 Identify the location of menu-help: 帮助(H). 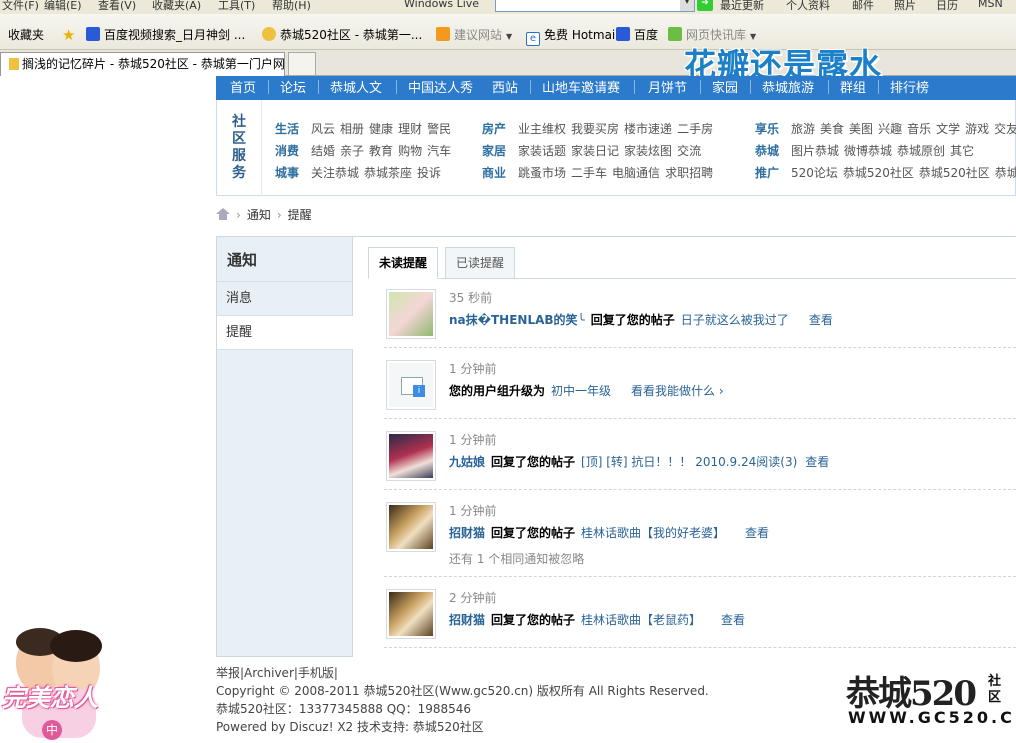
(291, 6).